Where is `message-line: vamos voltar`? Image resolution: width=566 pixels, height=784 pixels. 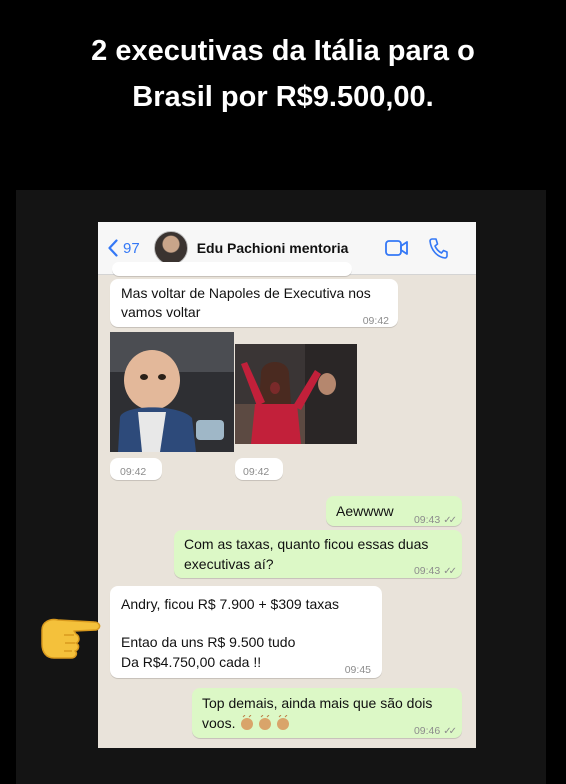
message-line: vamos voltar is located at coordinates (161, 312).